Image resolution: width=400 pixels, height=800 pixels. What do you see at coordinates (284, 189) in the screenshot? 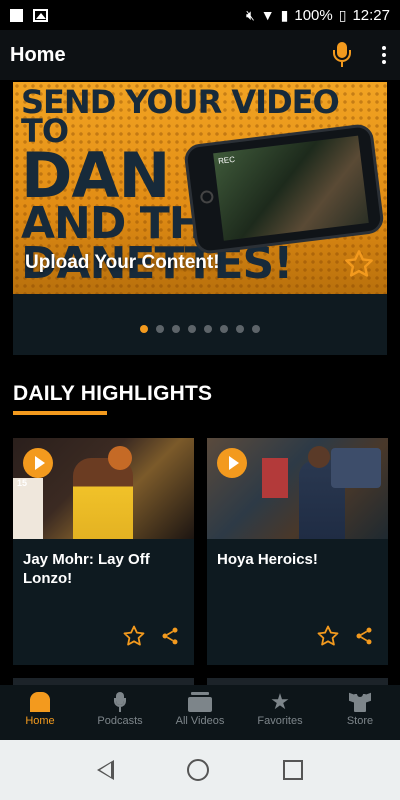
I see `phone-graphic: REC` at bounding box center [284, 189].